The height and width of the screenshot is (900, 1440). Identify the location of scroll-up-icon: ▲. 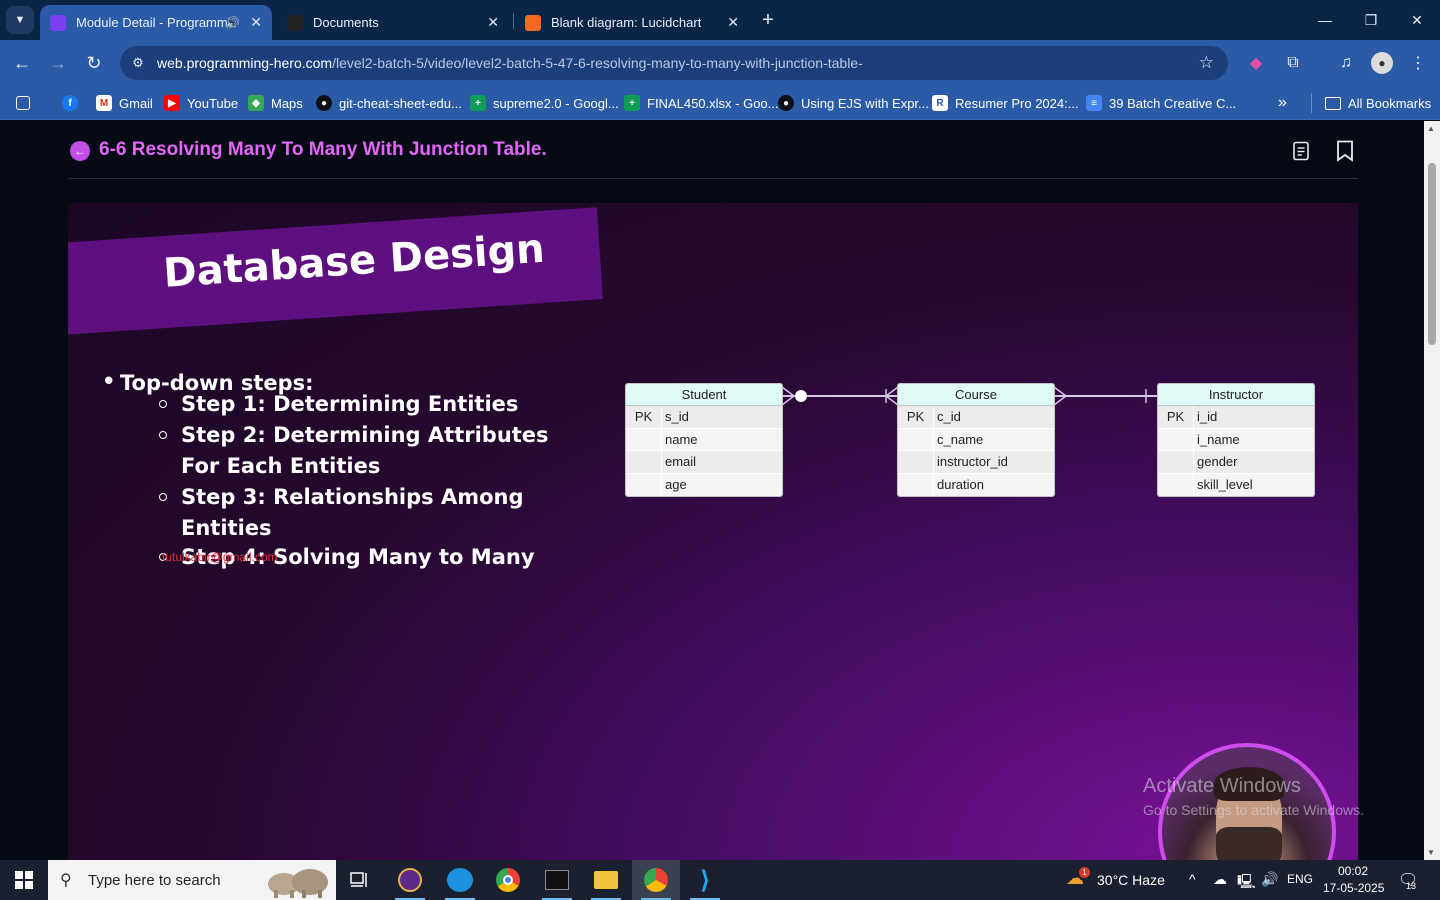
(1431, 128).